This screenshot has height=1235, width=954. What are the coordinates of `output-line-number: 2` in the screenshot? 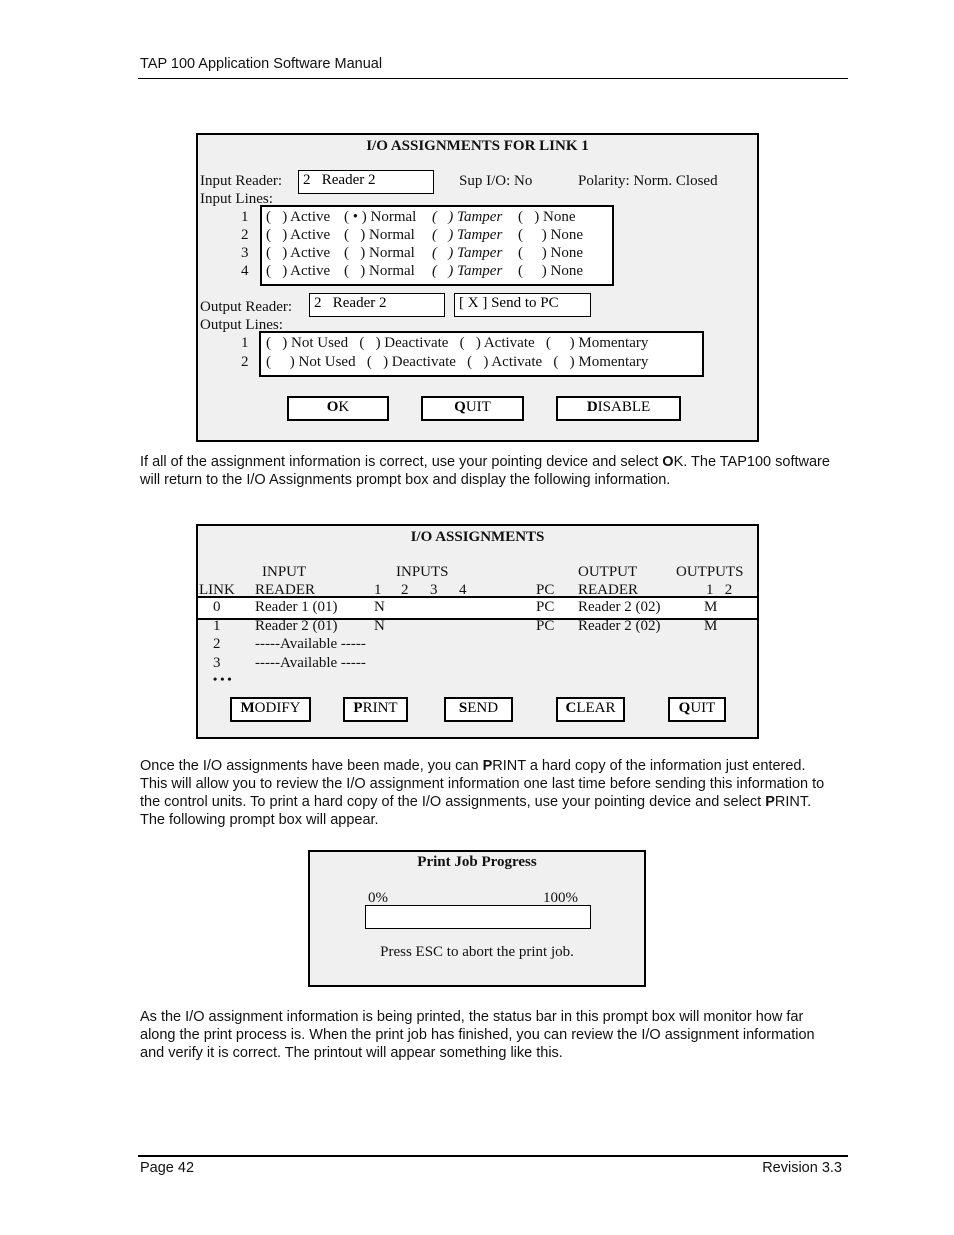 It's located at (245, 362).